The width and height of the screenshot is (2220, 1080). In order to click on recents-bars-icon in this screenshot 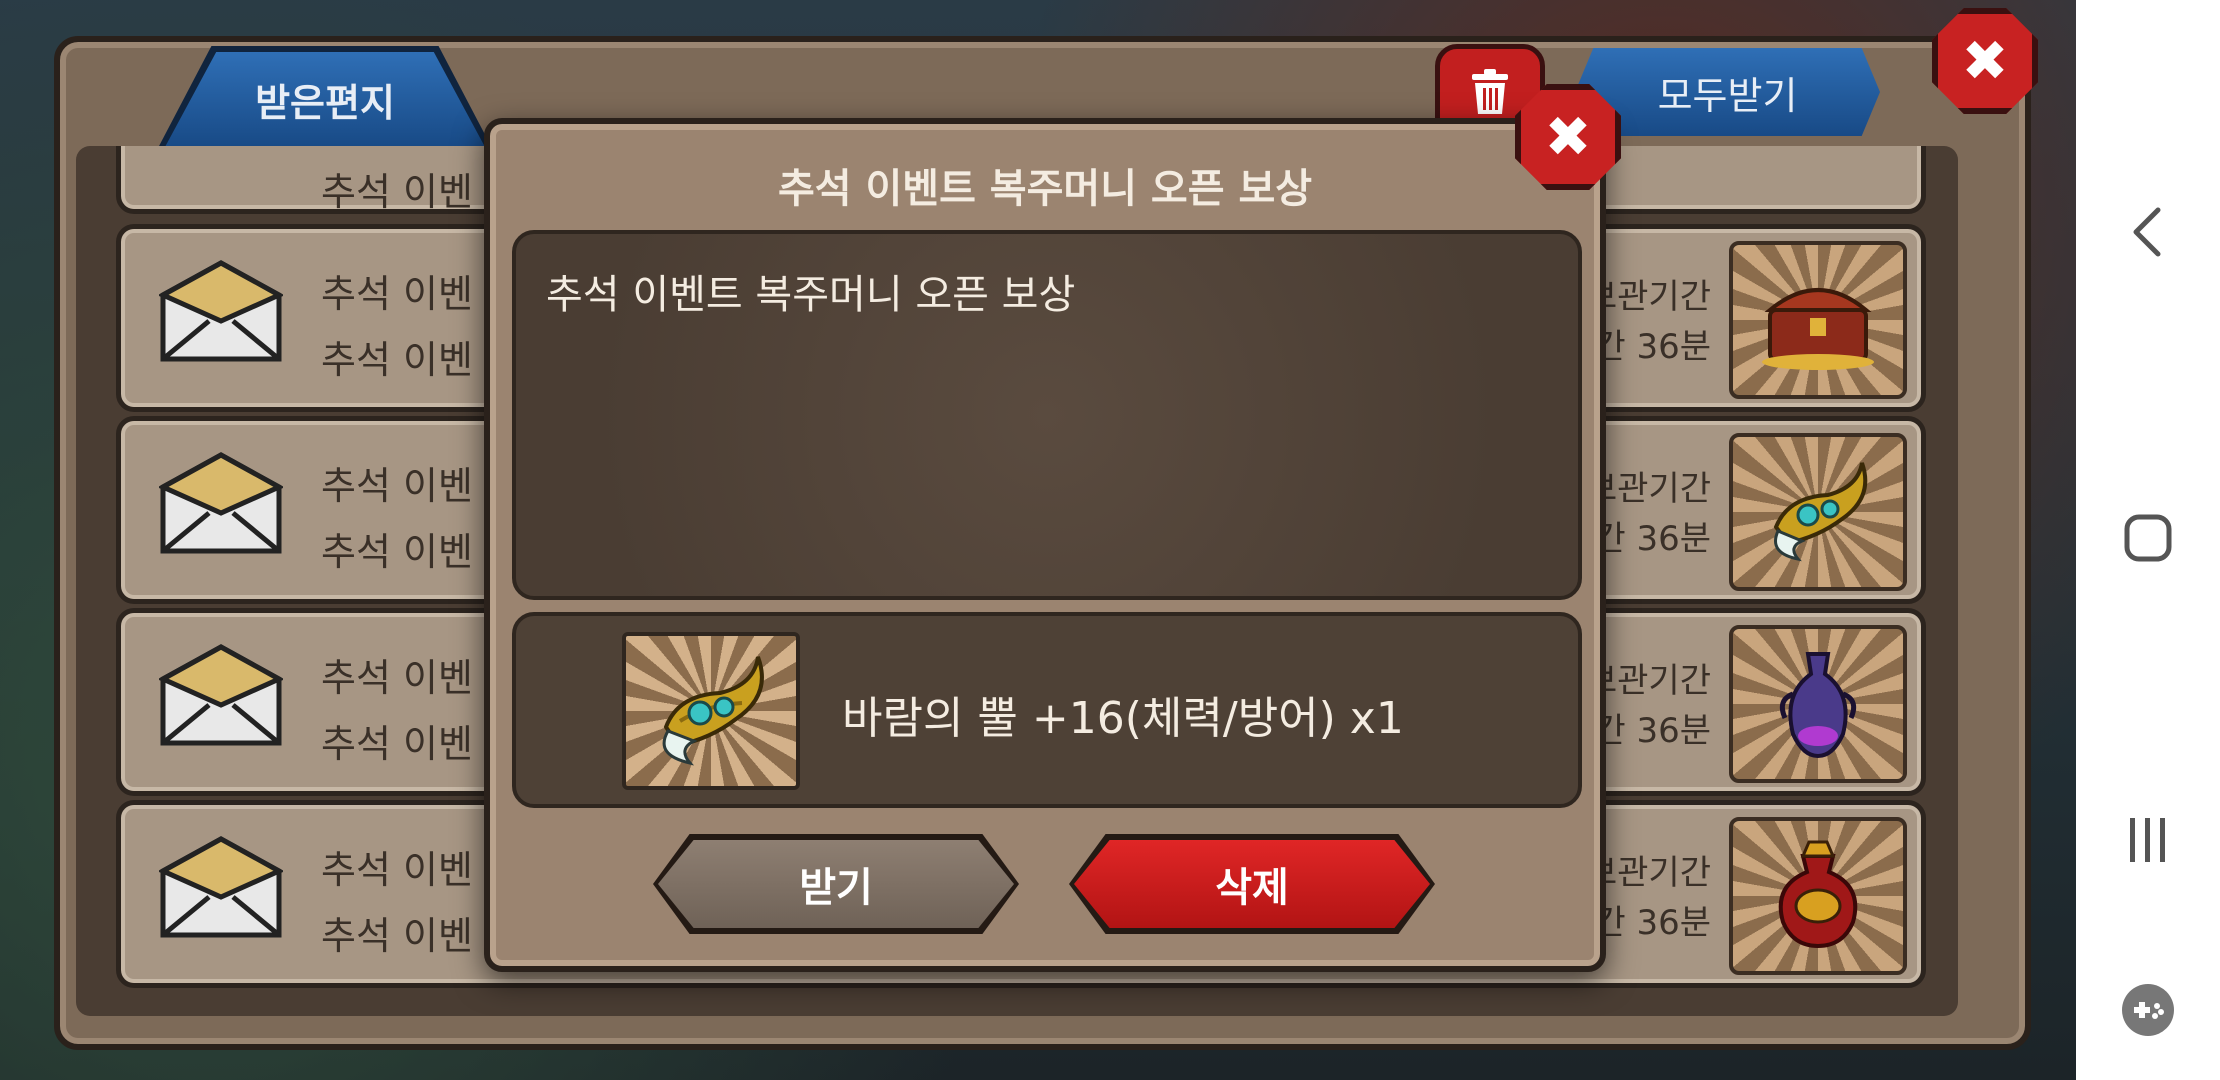, I will do `click(2147, 840)`.